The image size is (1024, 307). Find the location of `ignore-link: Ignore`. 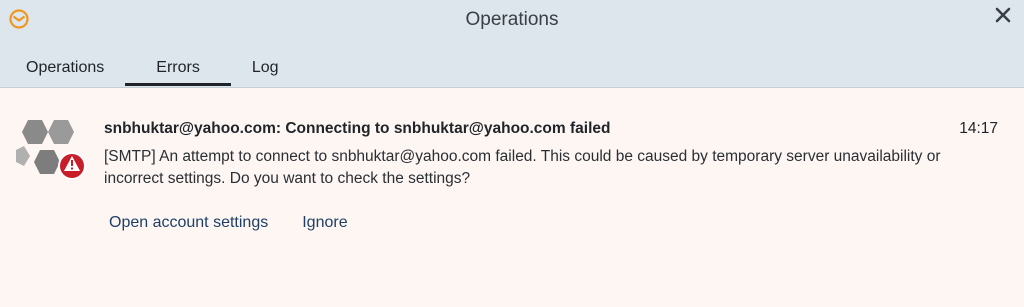

ignore-link: Ignore is located at coordinates (324, 223).